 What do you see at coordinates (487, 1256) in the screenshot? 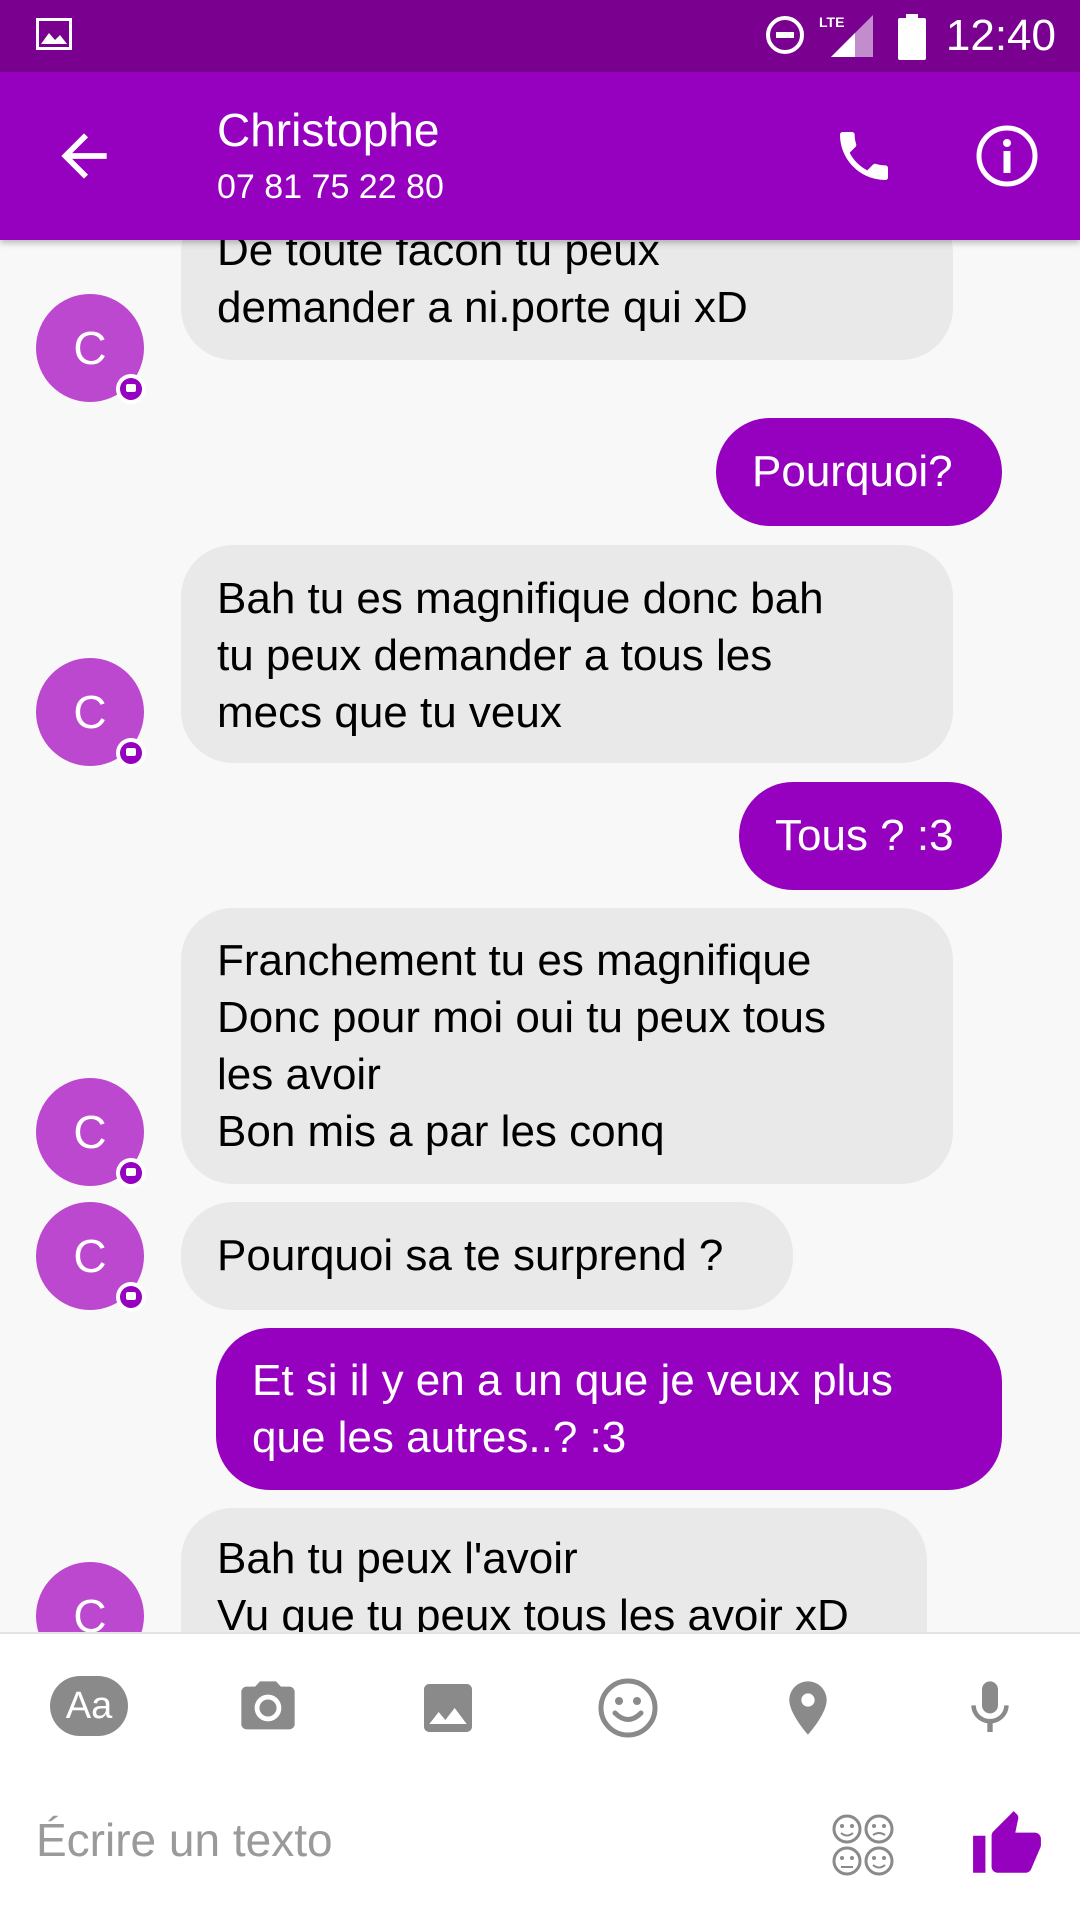
I see `incoming-message: Pourquoi sa te surprend ?` at bounding box center [487, 1256].